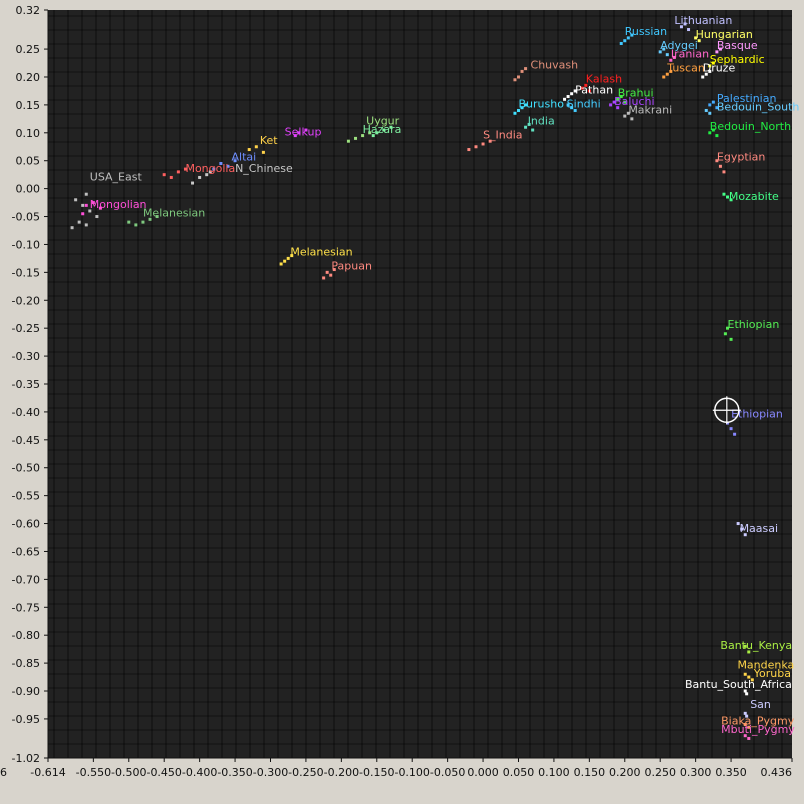 The height and width of the screenshot is (804, 804). What do you see at coordinates (118, 204) in the screenshot?
I see `population-label: Mongolian` at bounding box center [118, 204].